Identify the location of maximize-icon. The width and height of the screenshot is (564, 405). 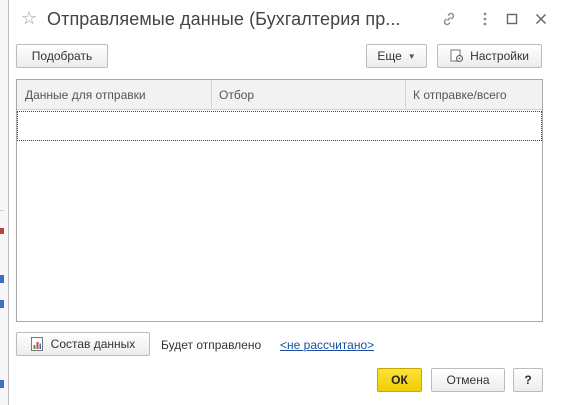
(512, 19).